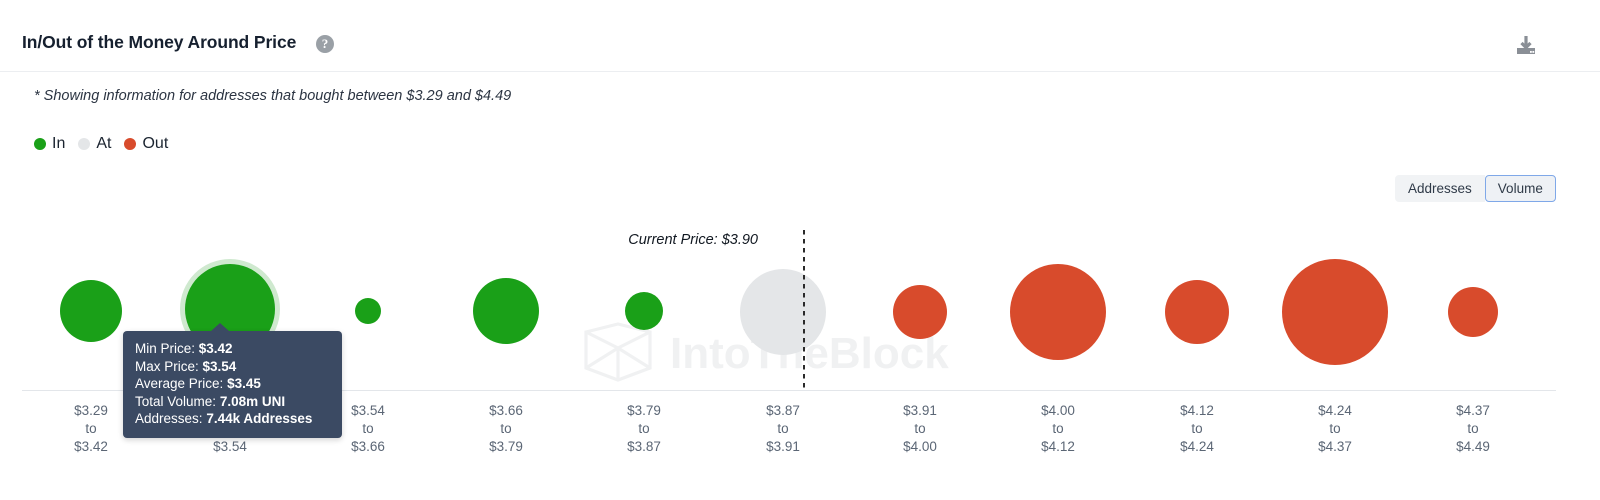  Describe the element at coordinates (804, 310) in the screenshot. I see `current-price-line` at that location.